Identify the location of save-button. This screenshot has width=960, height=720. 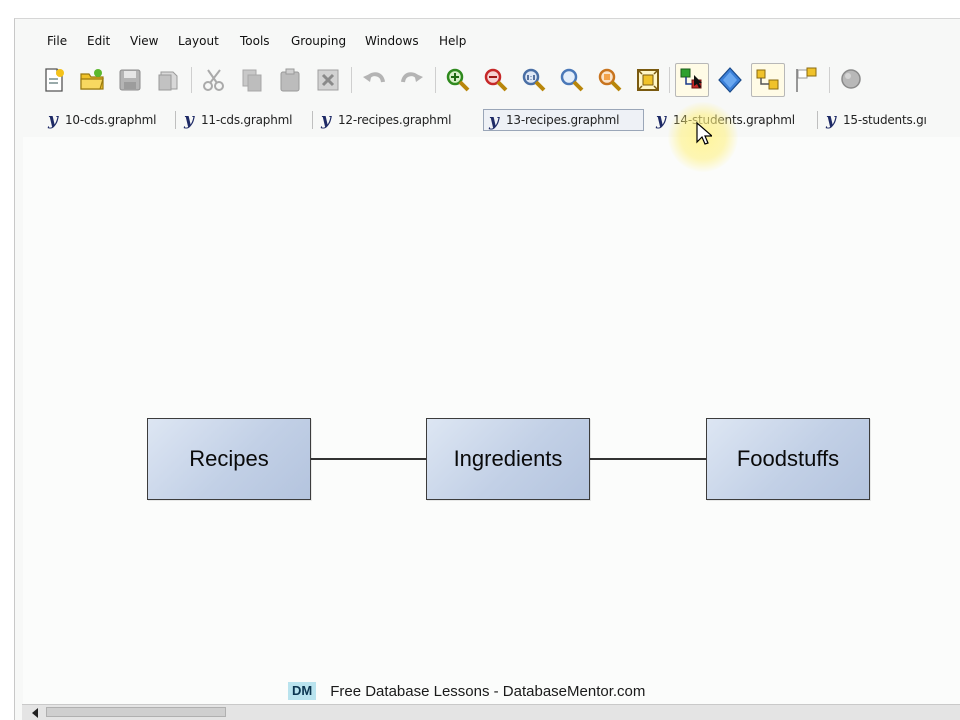
(130, 80).